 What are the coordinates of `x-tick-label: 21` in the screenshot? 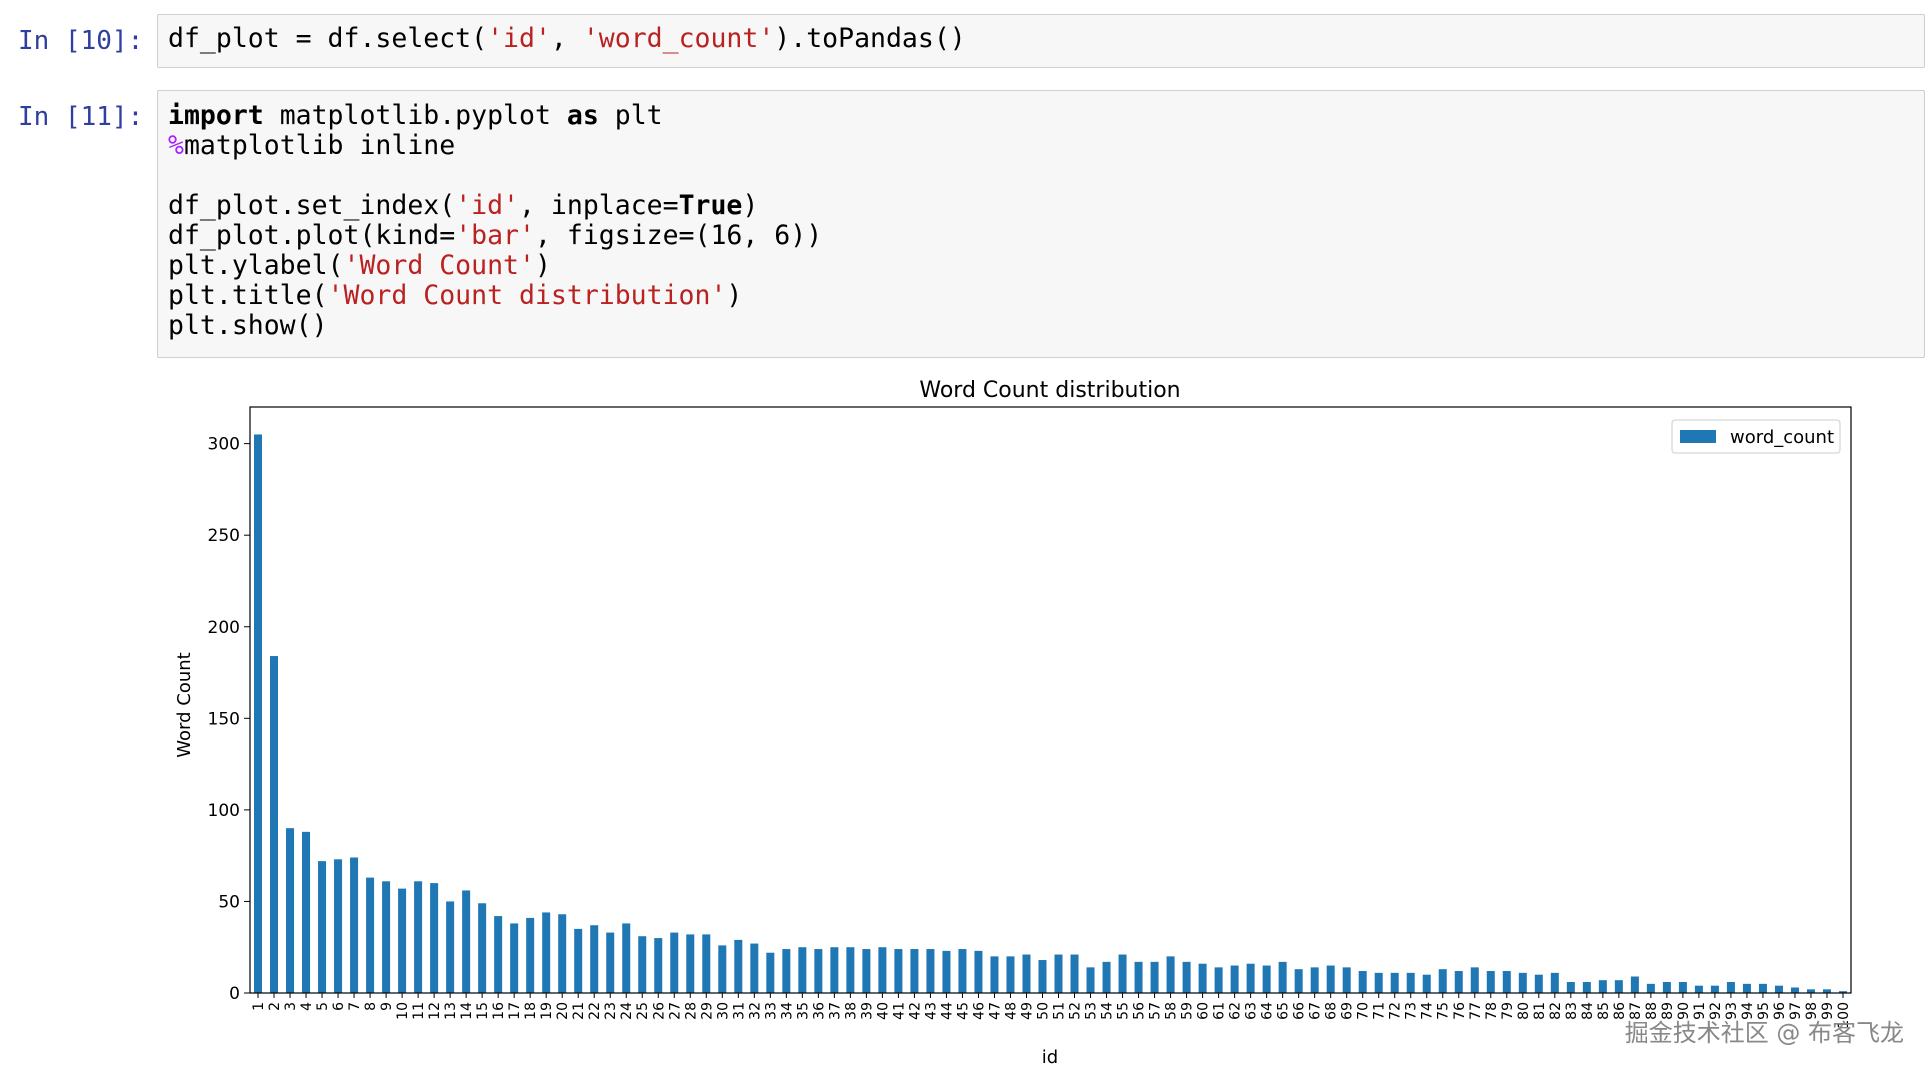 It's located at (579, 1011).